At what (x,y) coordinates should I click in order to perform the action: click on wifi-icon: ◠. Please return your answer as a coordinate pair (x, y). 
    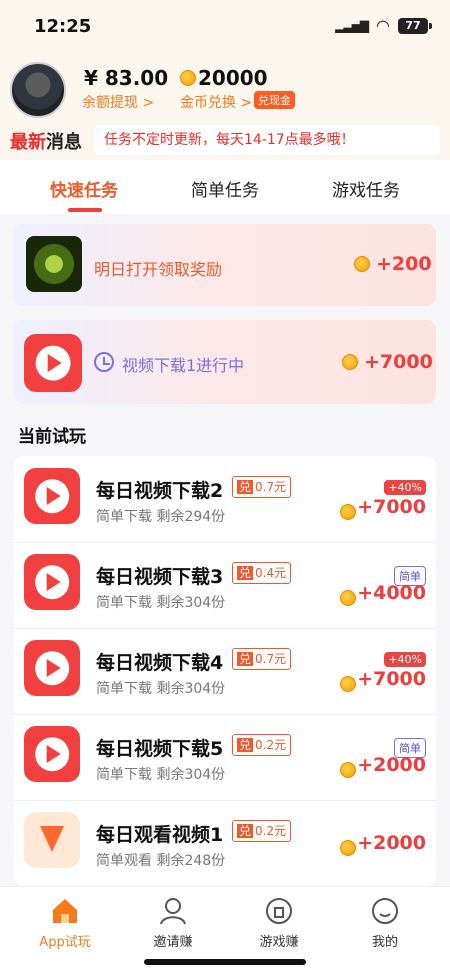
    Looking at the image, I should click on (383, 25).